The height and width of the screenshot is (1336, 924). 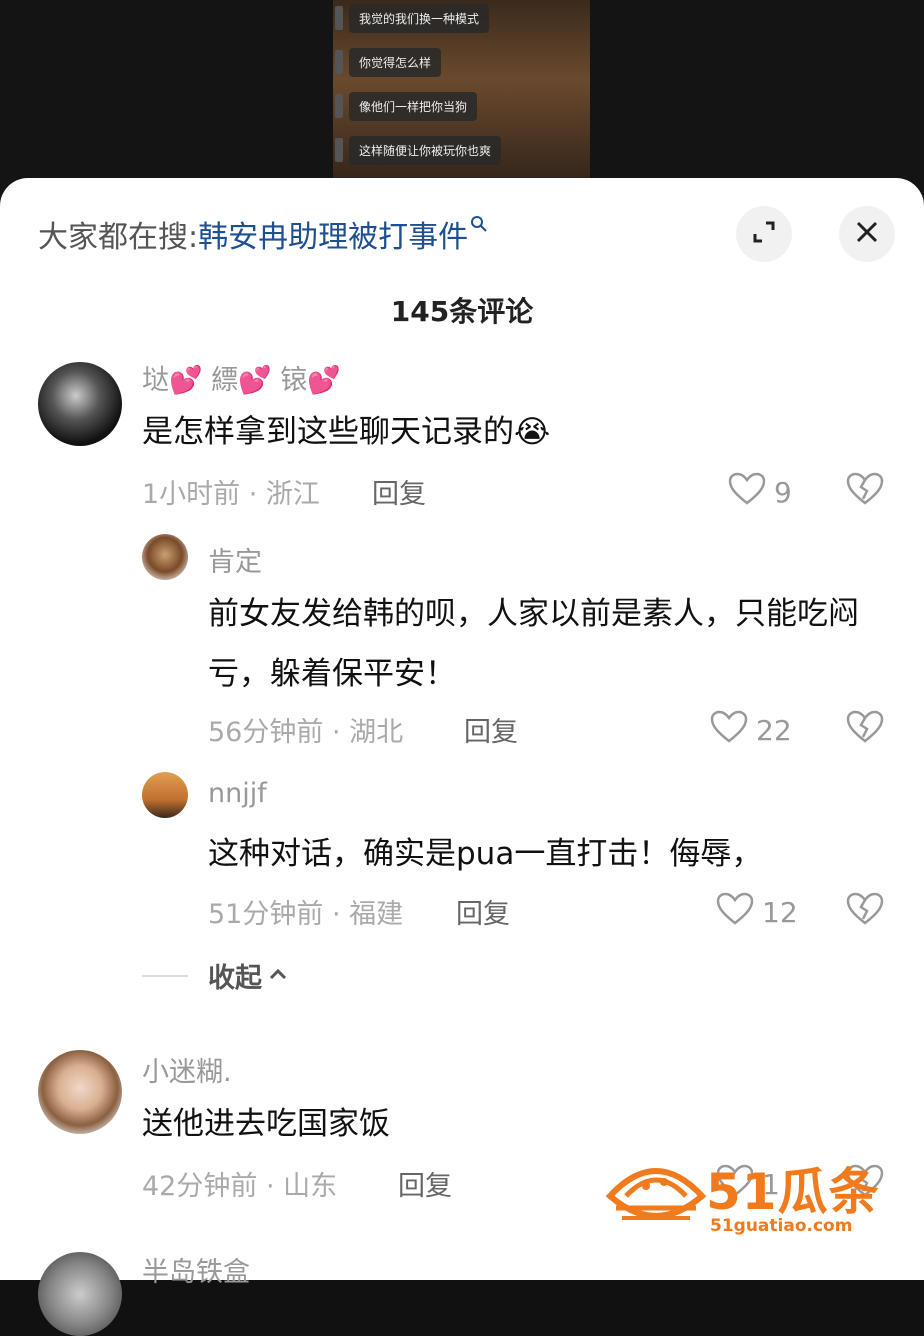 I want to click on like-count: 9, so click(x=783, y=492).